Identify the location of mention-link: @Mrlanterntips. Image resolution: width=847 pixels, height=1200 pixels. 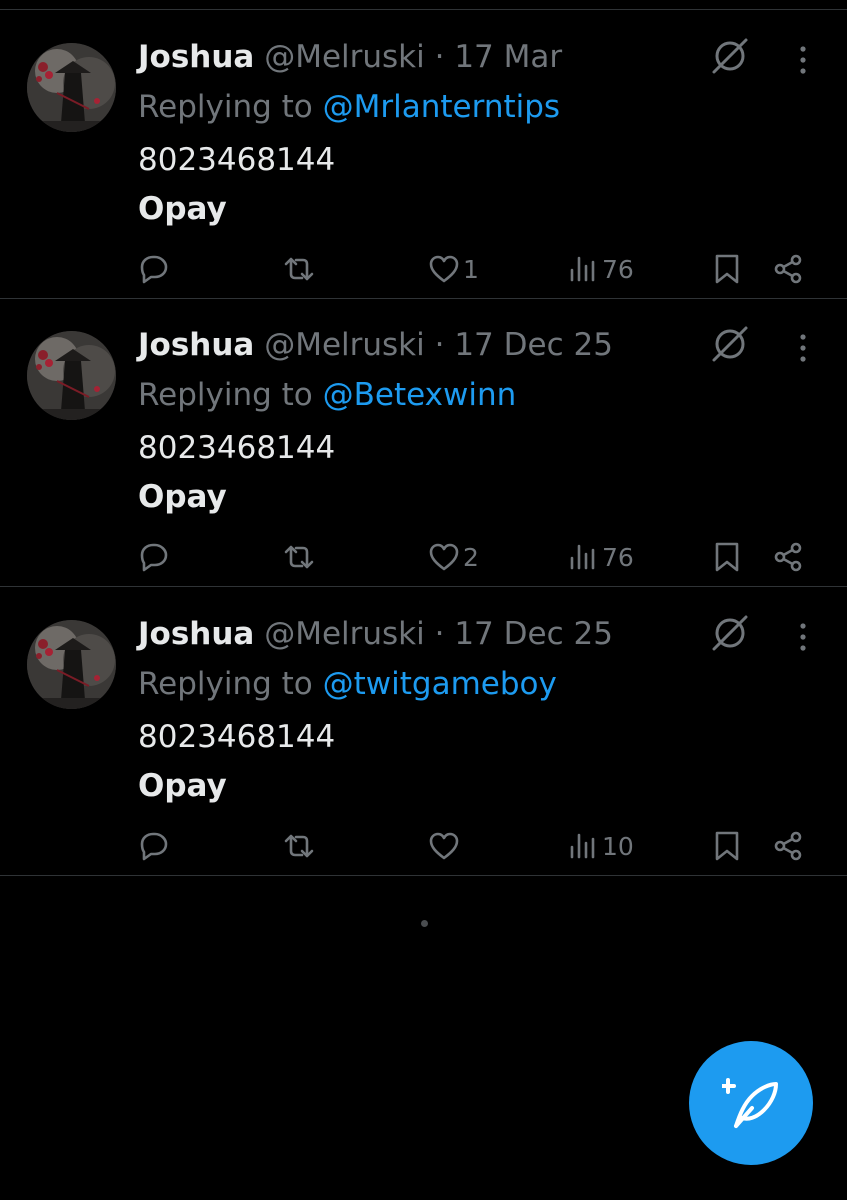
(441, 107).